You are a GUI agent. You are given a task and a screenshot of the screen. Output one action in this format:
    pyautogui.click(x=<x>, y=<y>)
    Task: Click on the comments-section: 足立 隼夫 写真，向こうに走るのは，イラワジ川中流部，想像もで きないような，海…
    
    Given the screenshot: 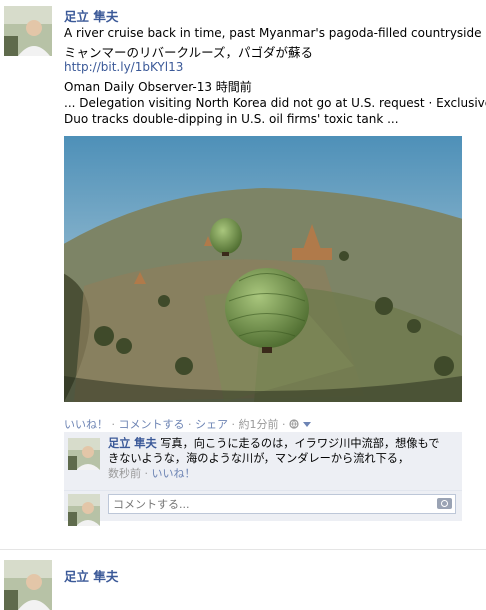 What is the action you would take?
    pyautogui.click(x=263, y=479)
    